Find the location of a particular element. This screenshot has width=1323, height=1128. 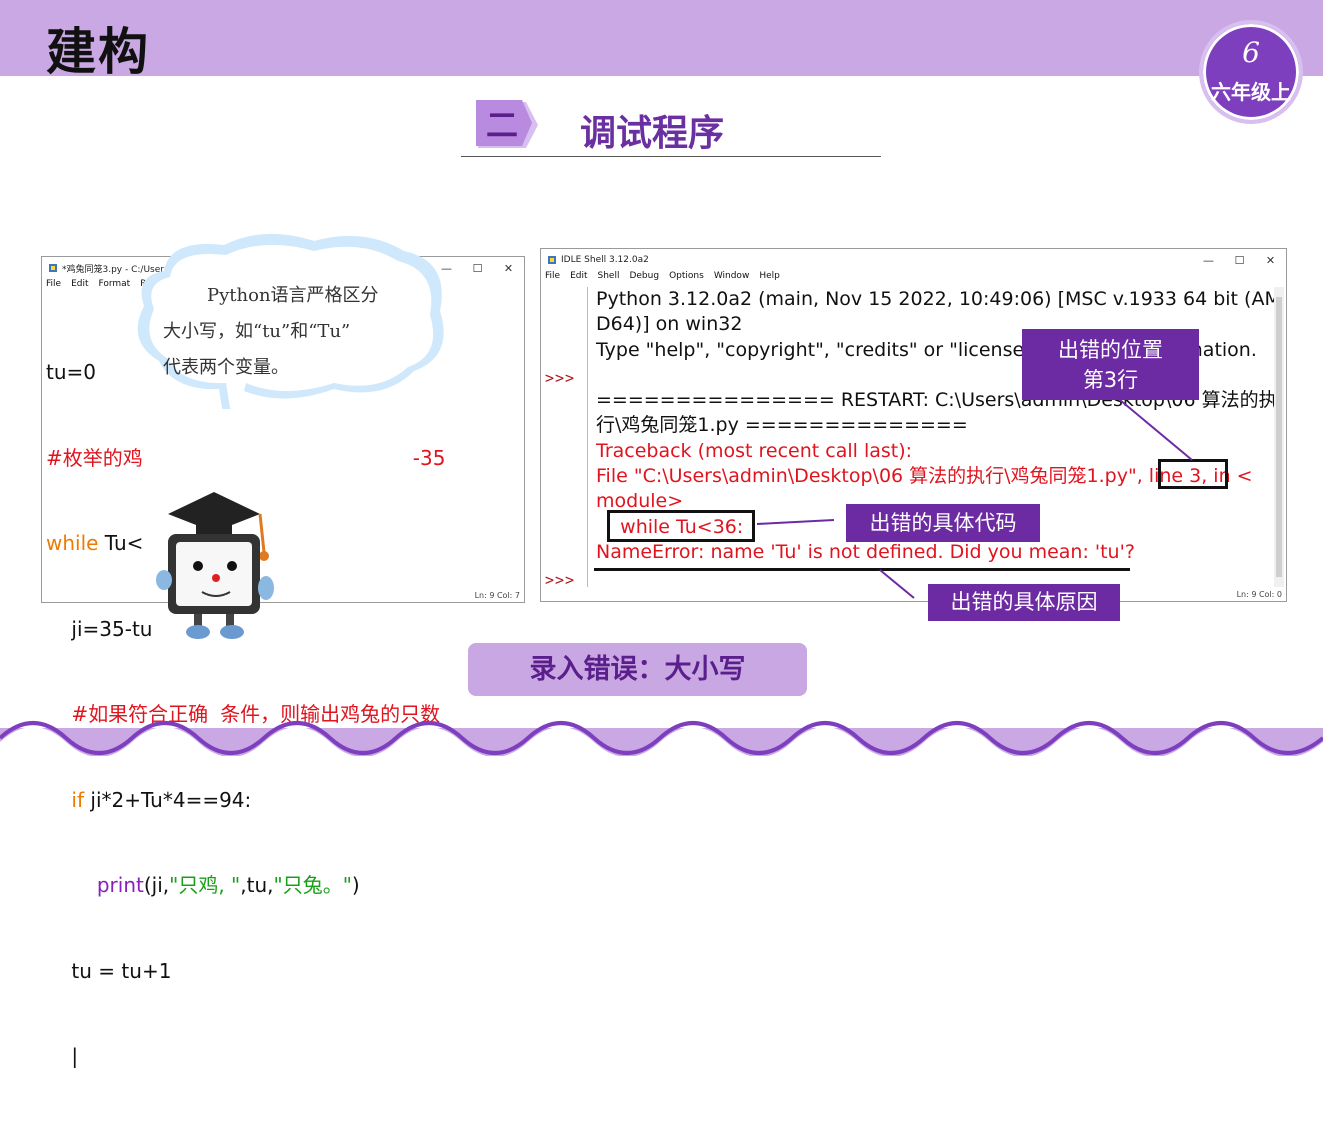

summary-caption: 录入错误：大小写 is located at coordinates (637, 669).